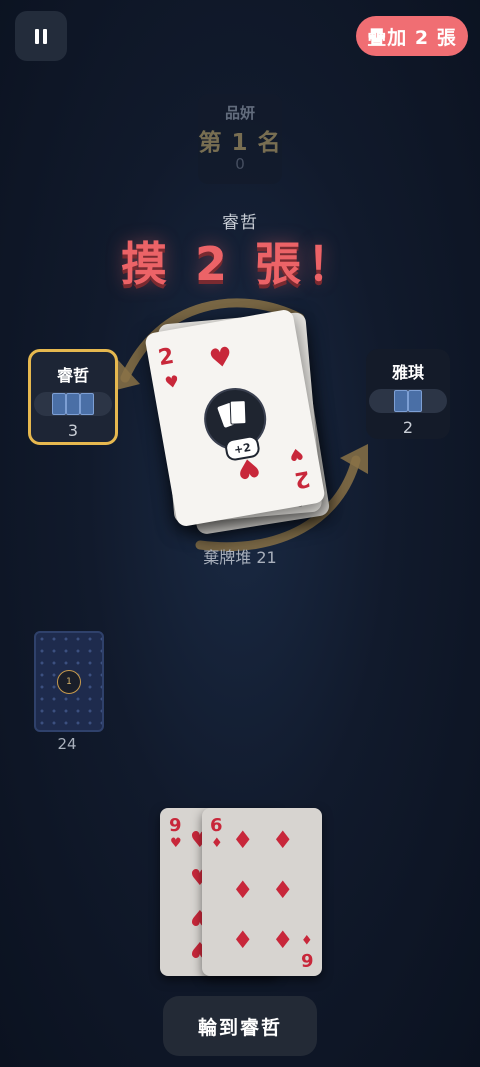  I want to click on right-player-hand-indicator, so click(408, 401).